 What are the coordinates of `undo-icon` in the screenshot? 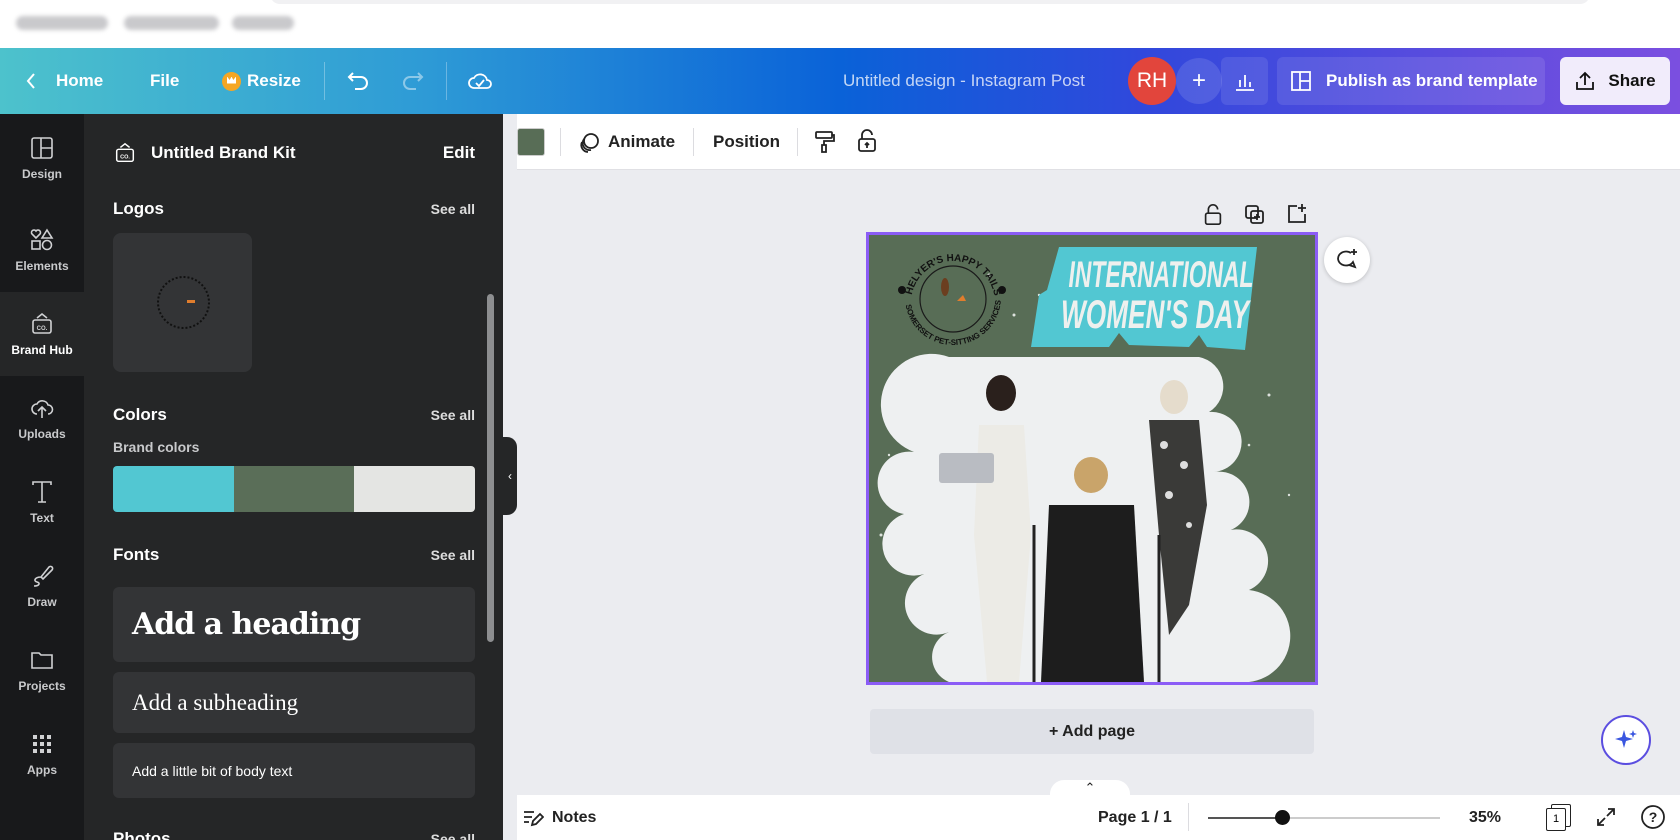 It's located at (359, 81).